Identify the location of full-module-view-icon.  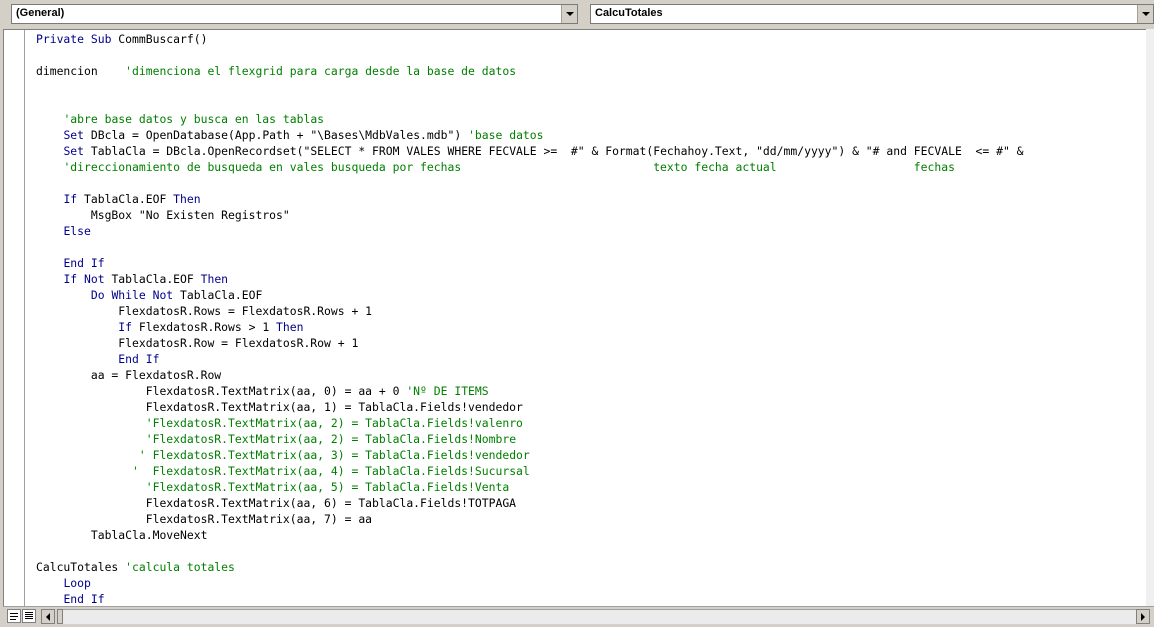
(29, 616).